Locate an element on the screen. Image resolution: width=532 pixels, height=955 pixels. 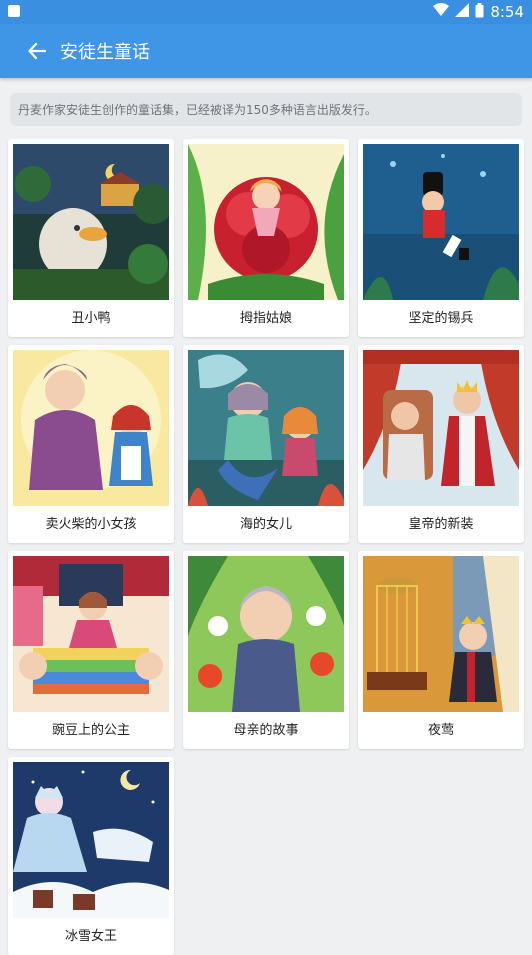
status-icons: 8:54 is located at coordinates (478, 12).